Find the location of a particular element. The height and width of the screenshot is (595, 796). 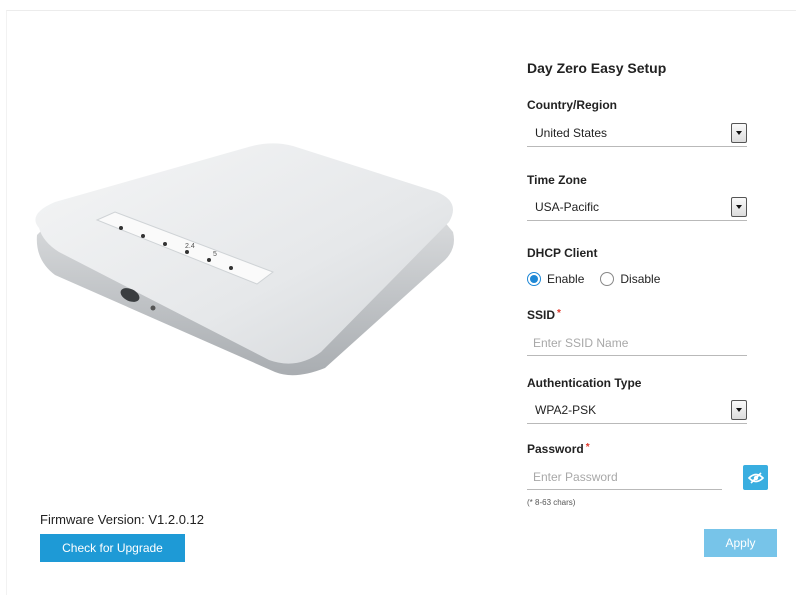

dhcp-disable-radio is located at coordinates (607, 279).